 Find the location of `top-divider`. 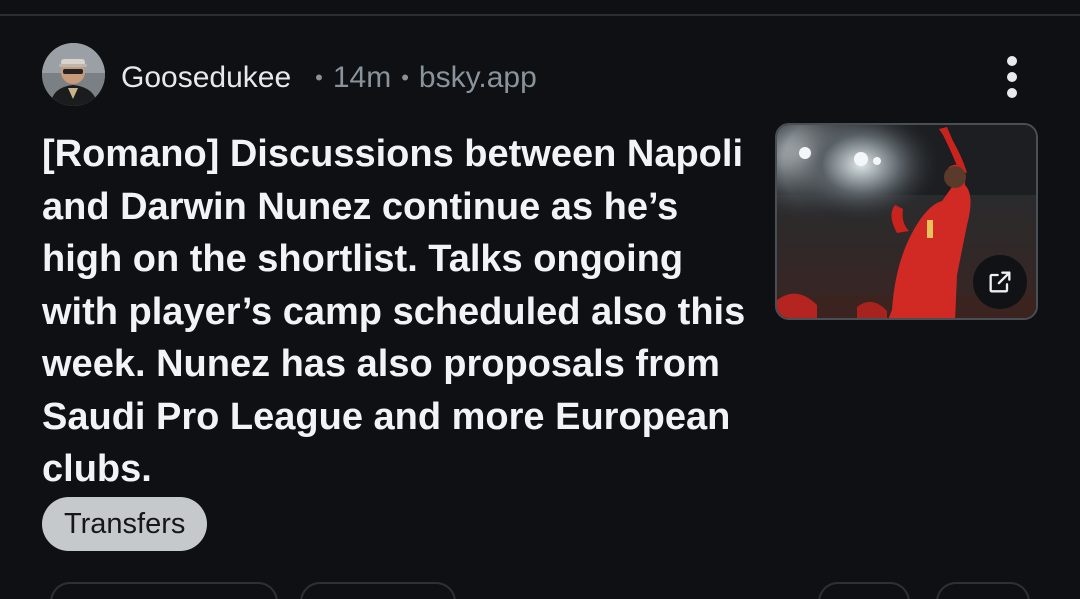

top-divider is located at coordinates (540, 15).